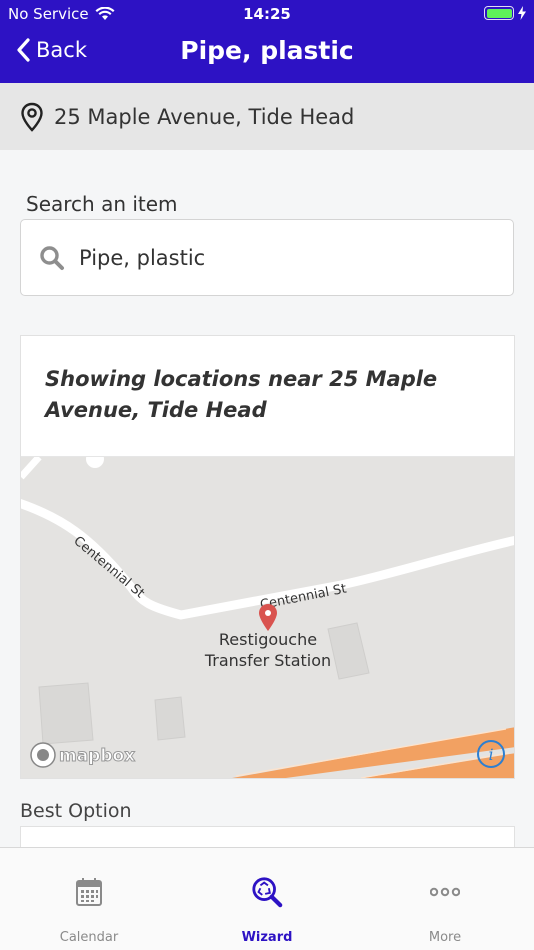  What do you see at coordinates (61, 50) in the screenshot?
I see `back-label: Back` at bounding box center [61, 50].